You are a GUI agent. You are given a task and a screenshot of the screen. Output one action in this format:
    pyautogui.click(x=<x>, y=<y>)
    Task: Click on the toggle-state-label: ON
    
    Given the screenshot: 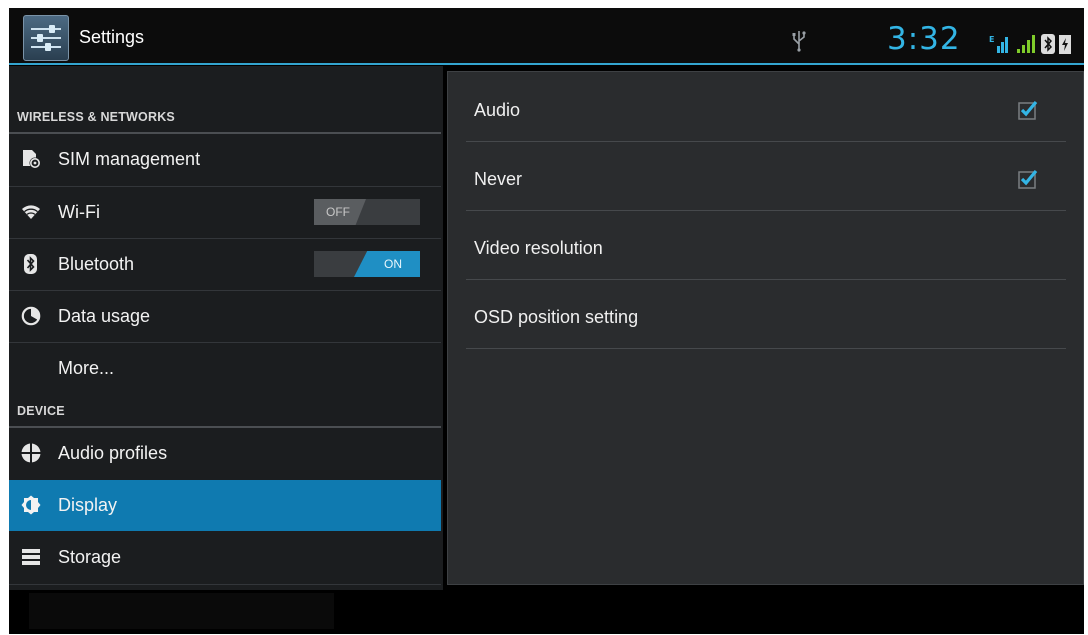 What is the action you would take?
    pyautogui.click(x=393, y=264)
    